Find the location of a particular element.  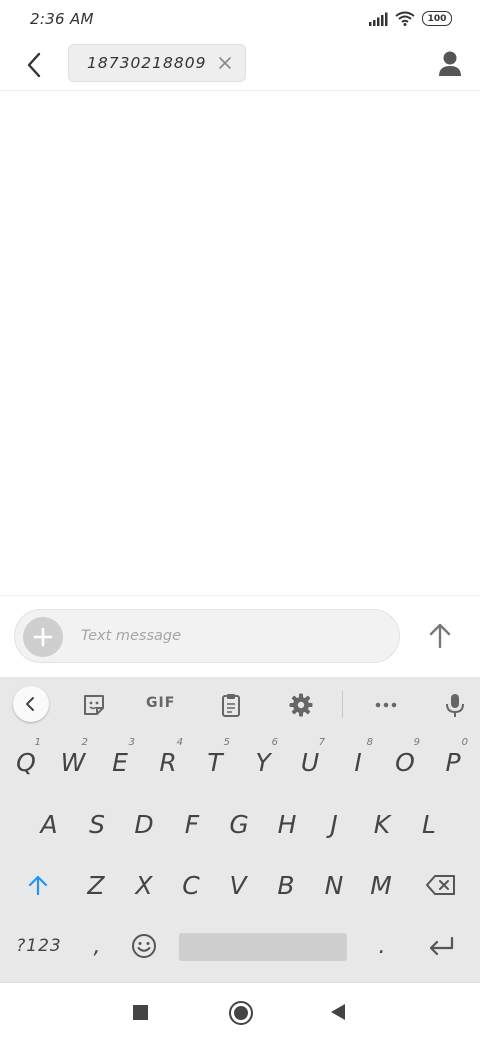

key-v: V is located at coordinates (238, 885).